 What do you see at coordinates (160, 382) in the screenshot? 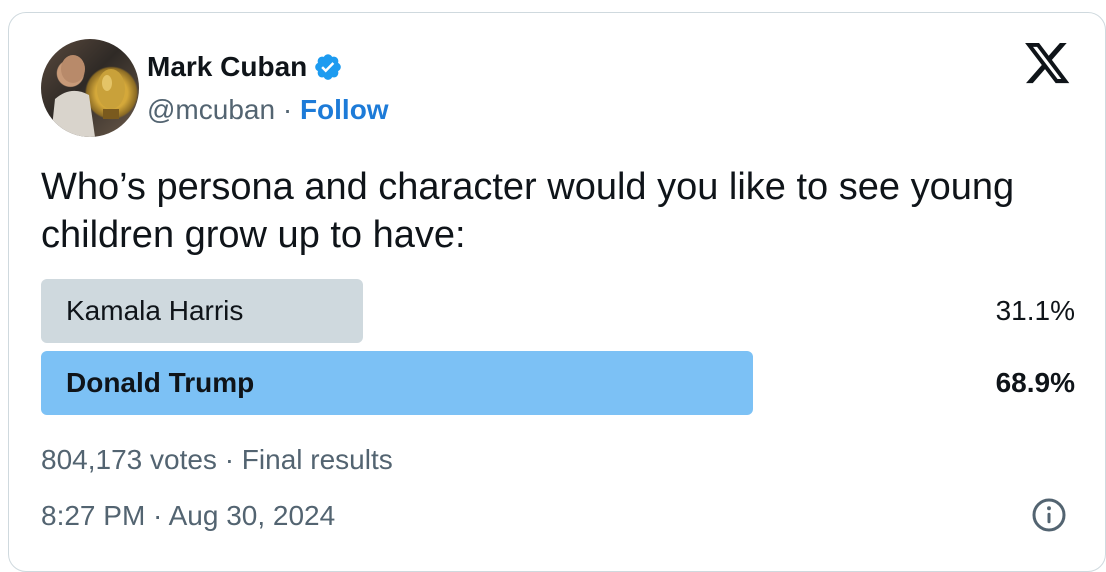
I see `poll-option-label: Donald Trump` at bounding box center [160, 382].